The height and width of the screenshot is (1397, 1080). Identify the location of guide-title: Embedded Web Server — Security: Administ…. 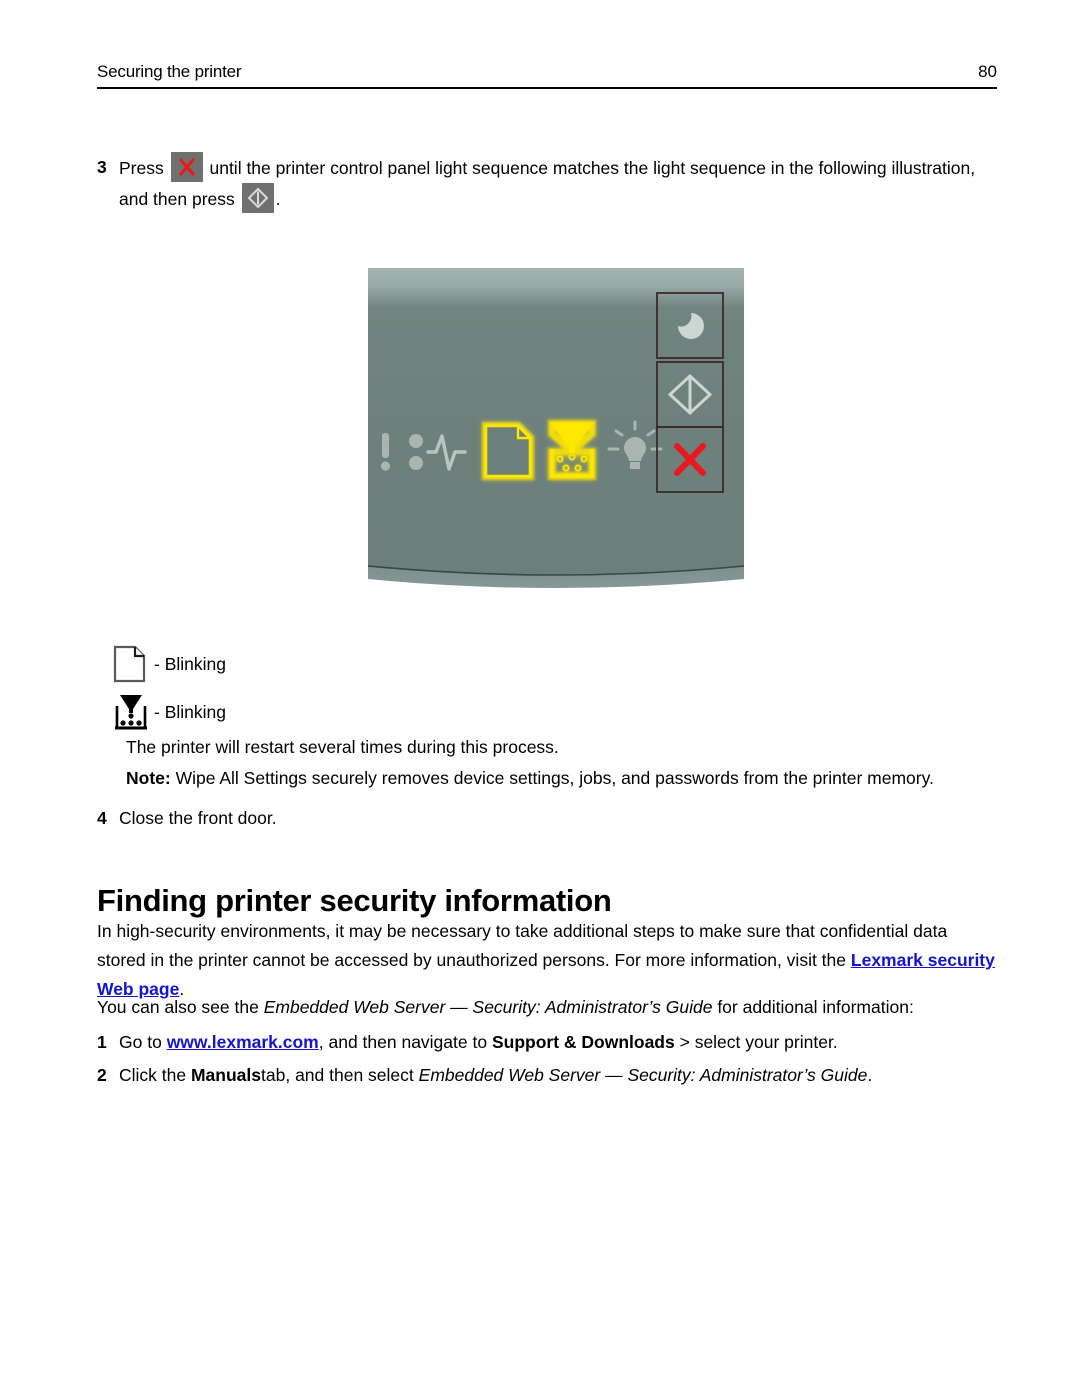
(488, 1007).